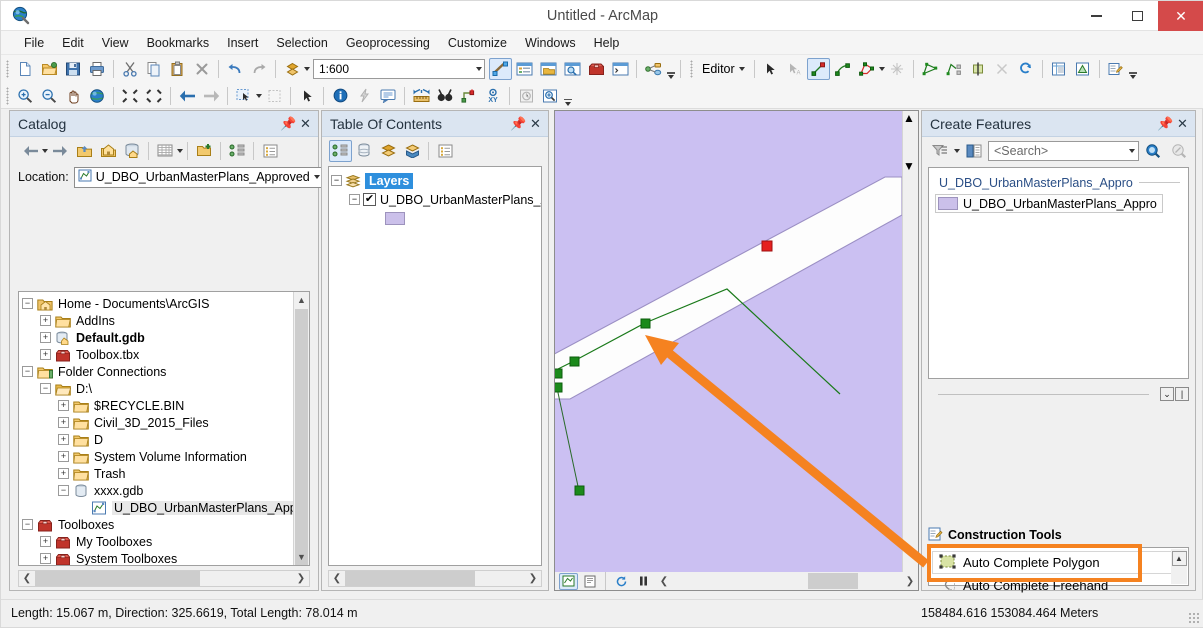  What do you see at coordinates (274, 96) in the screenshot?
I see `clear-selection-icon` at bounding box center [274, 96].